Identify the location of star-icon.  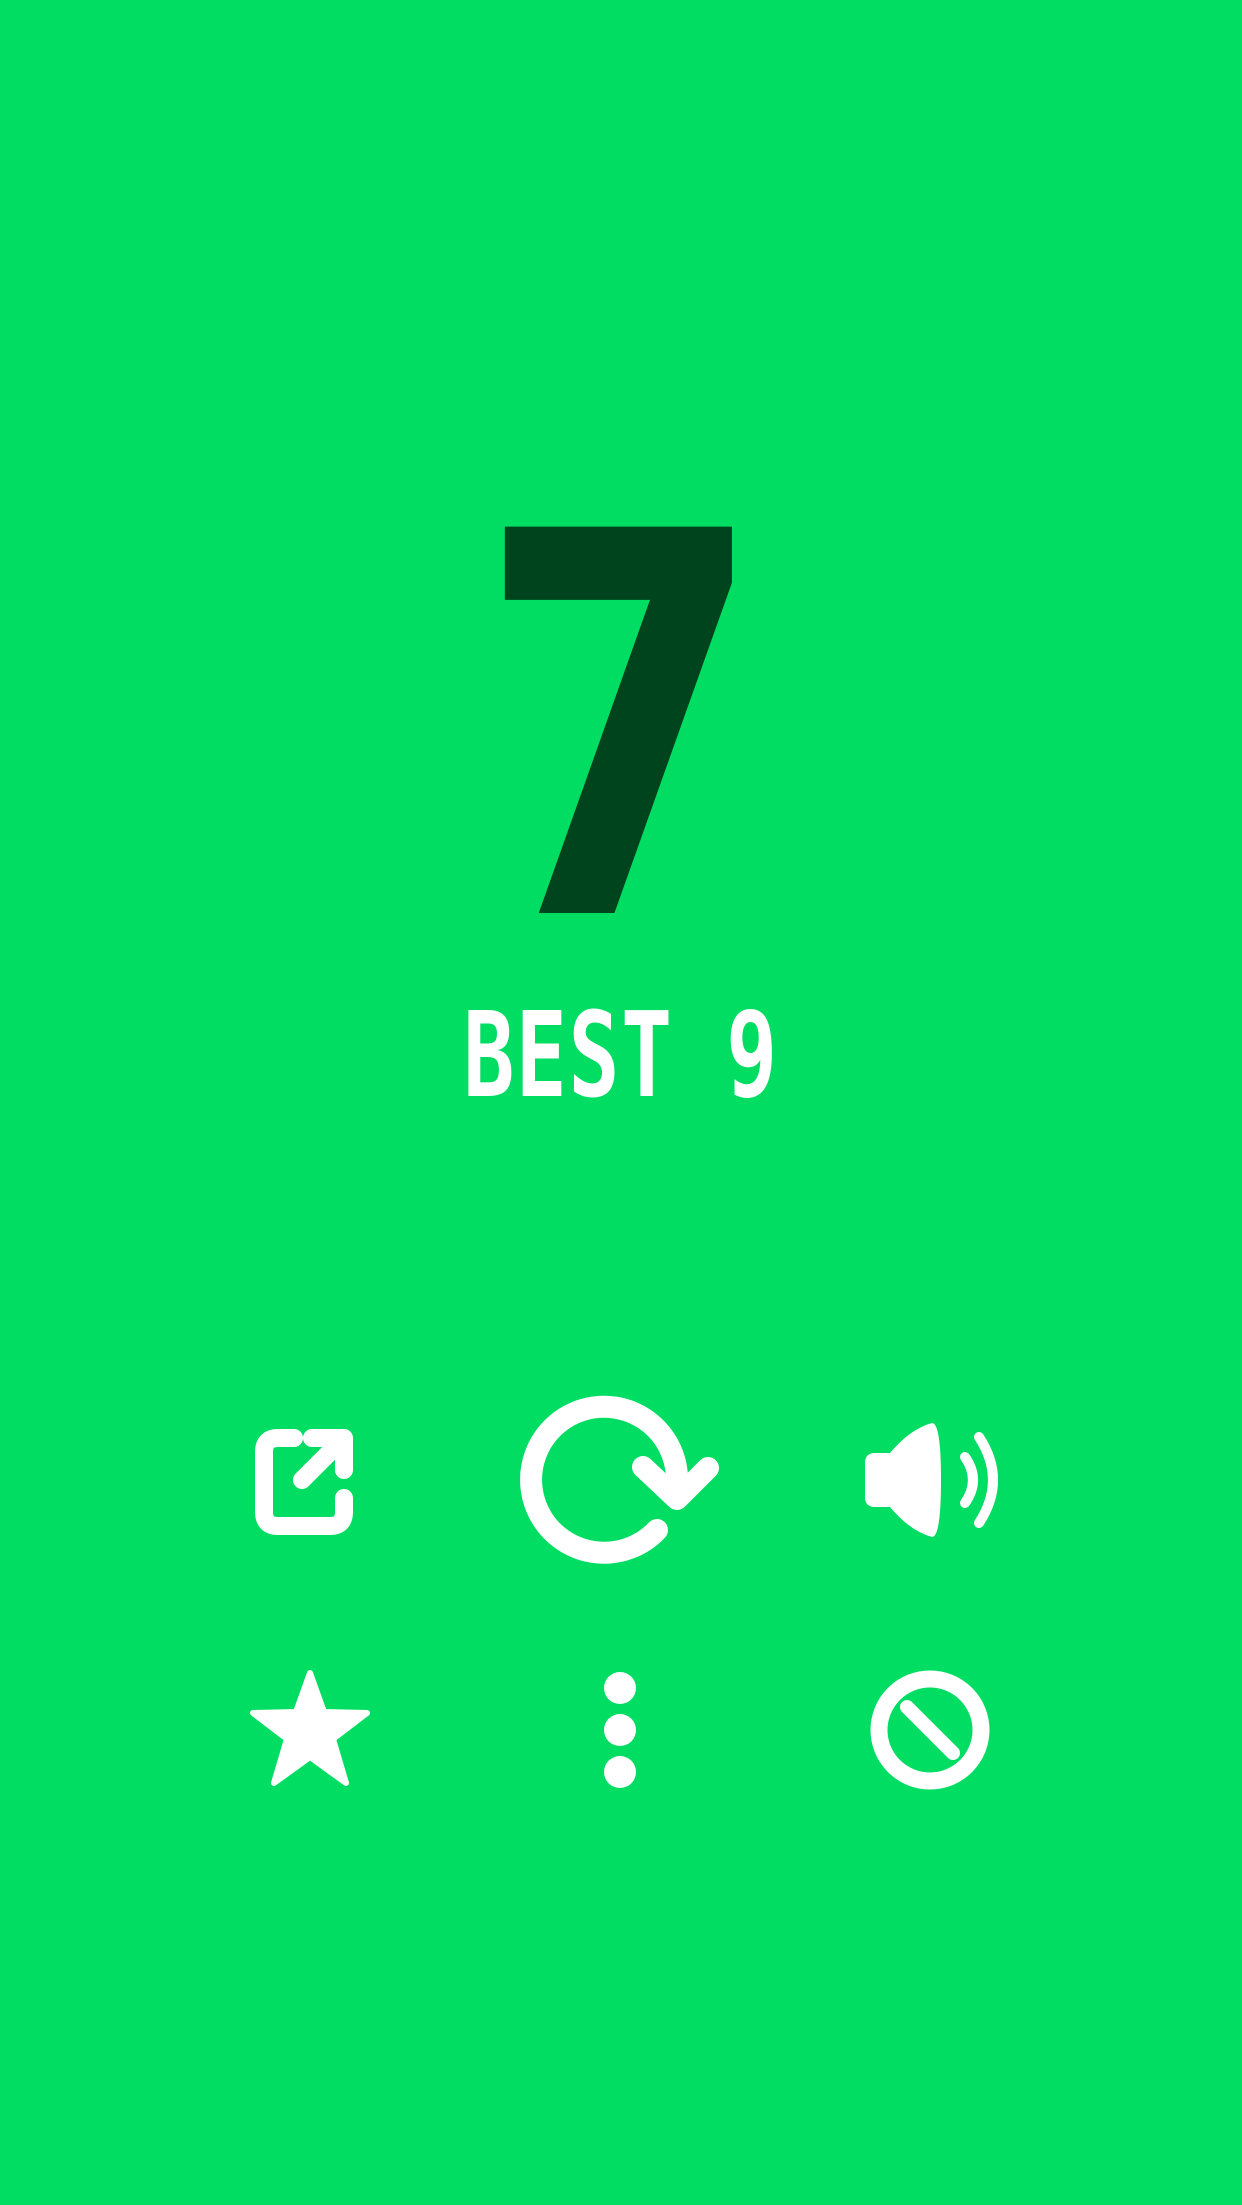
(310, 1728).